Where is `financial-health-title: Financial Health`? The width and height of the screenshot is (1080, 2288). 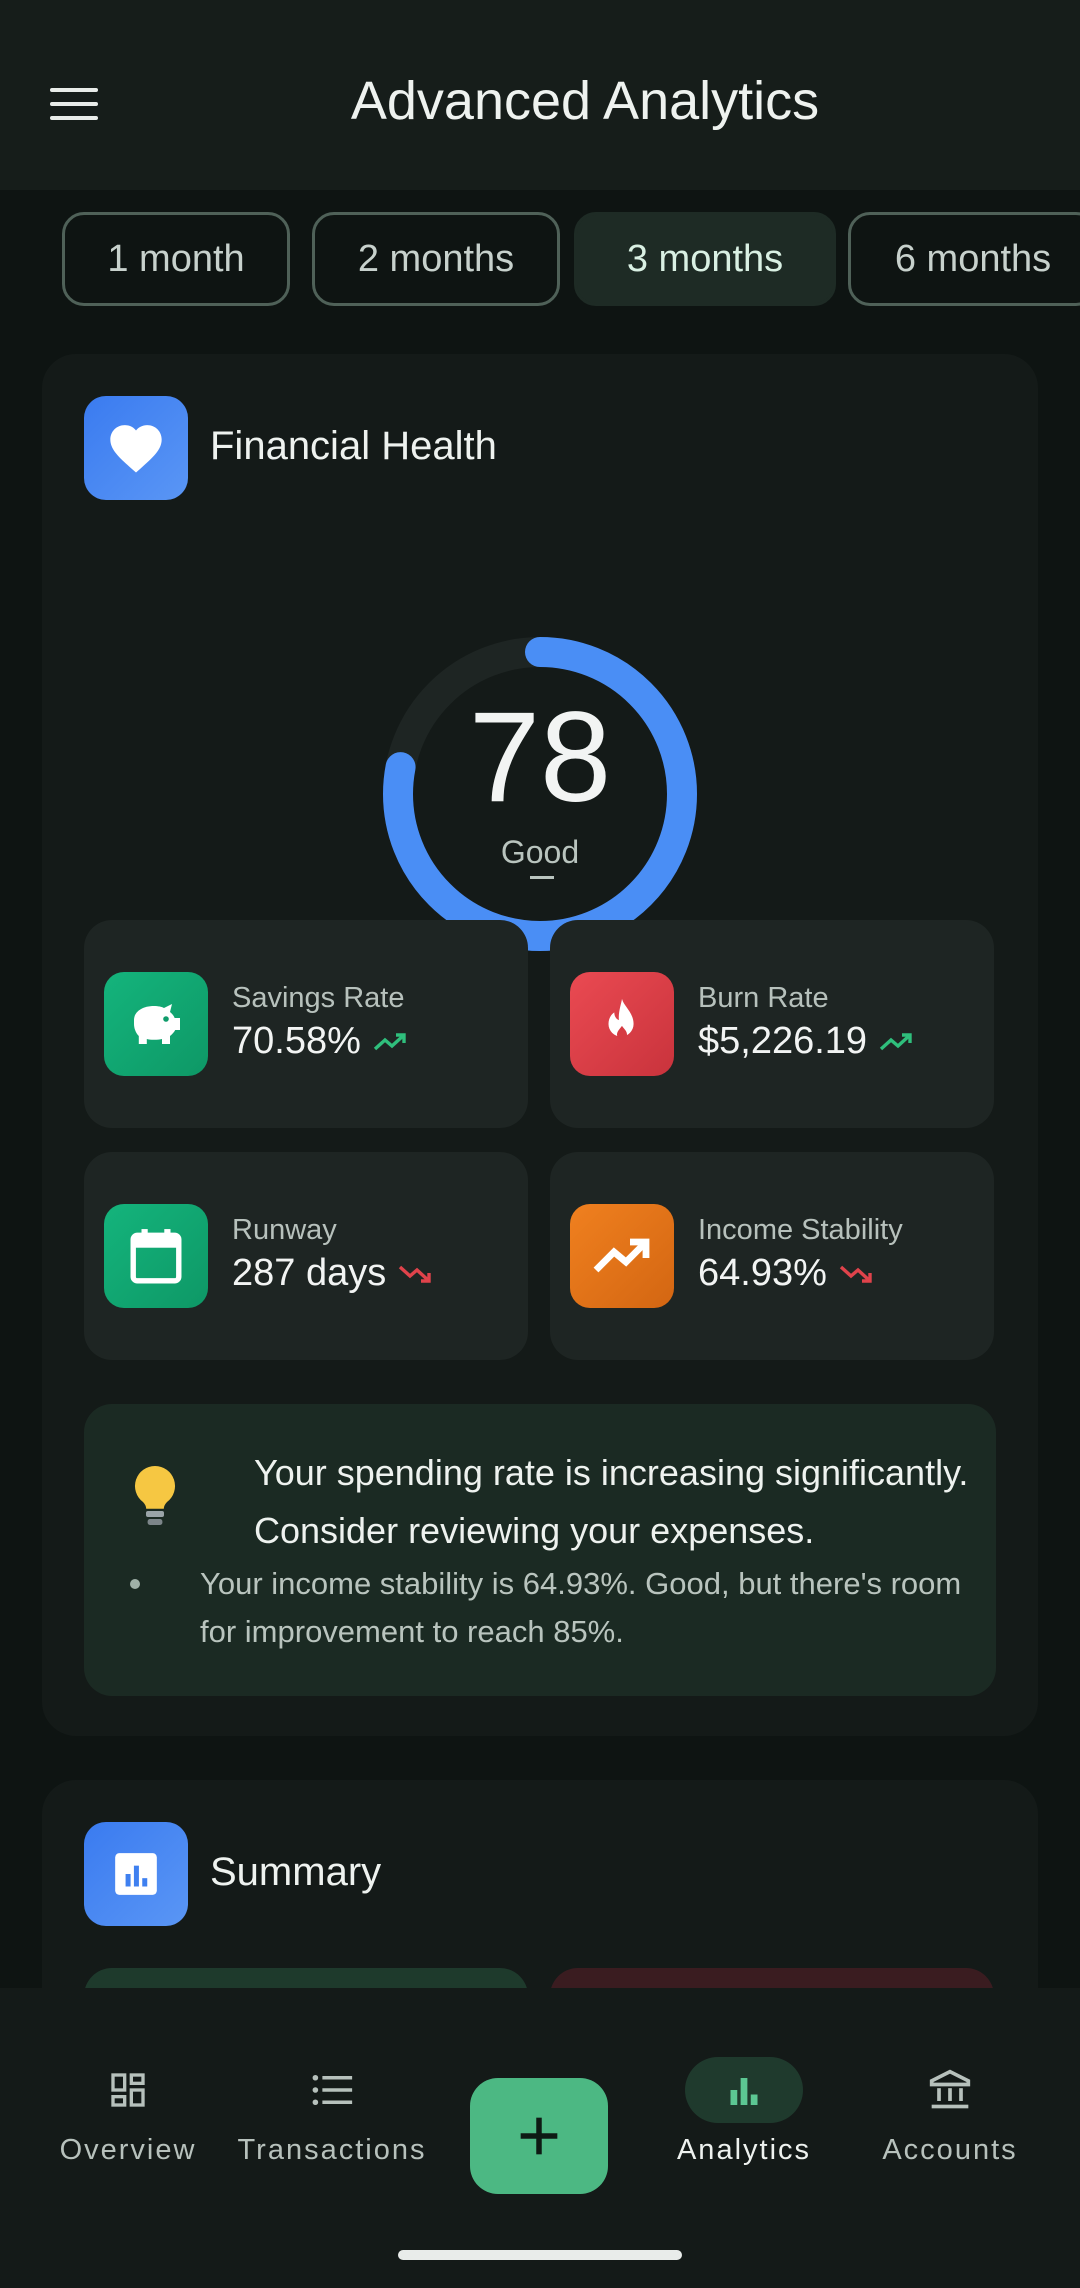 financial-health-title: Financial Health is located at coordinates (353, 446).